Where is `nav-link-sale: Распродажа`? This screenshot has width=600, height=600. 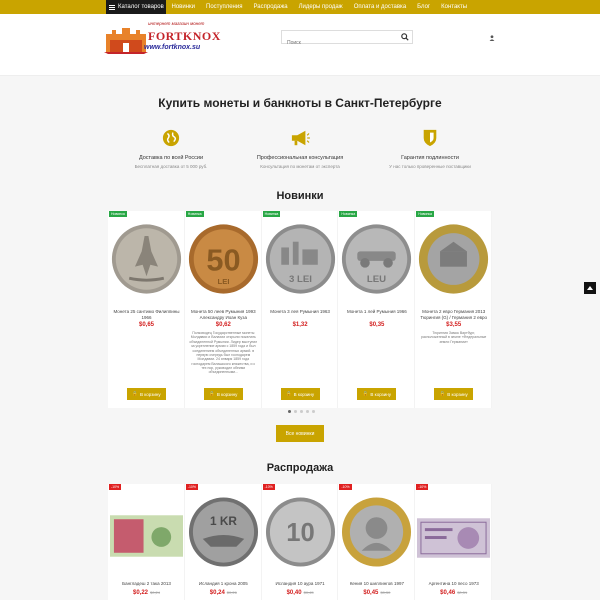
nav-link-sale: Распродажа is located at coordinates (270, 7).